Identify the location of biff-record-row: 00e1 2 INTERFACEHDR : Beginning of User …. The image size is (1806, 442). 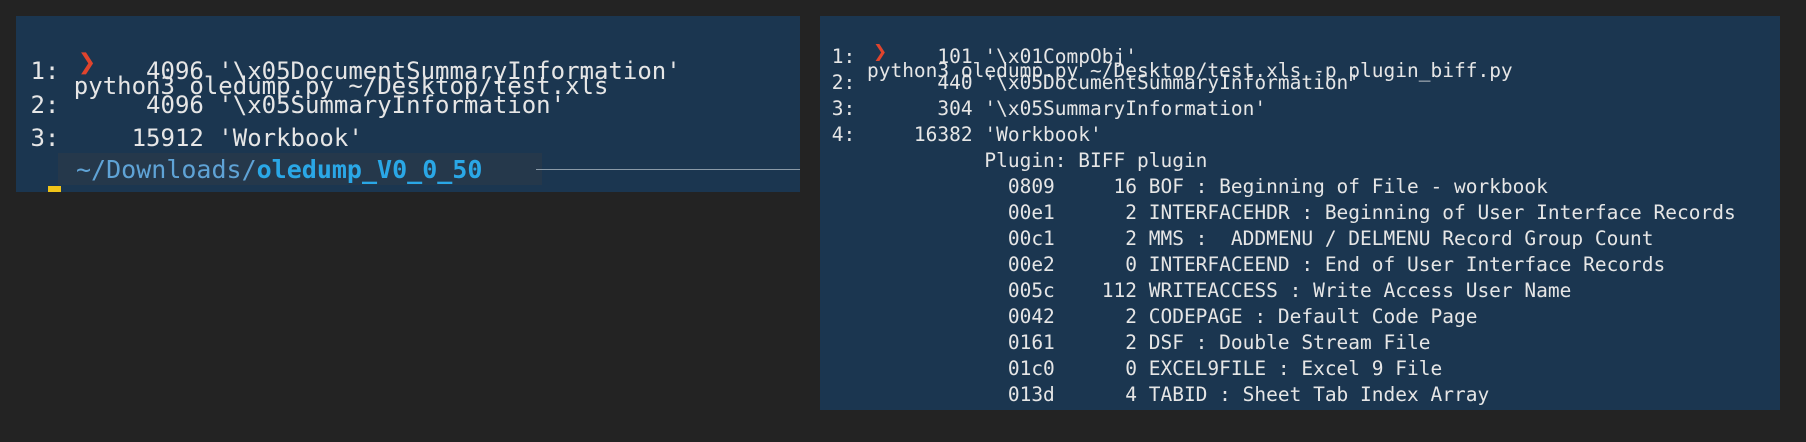
(1278, 212).